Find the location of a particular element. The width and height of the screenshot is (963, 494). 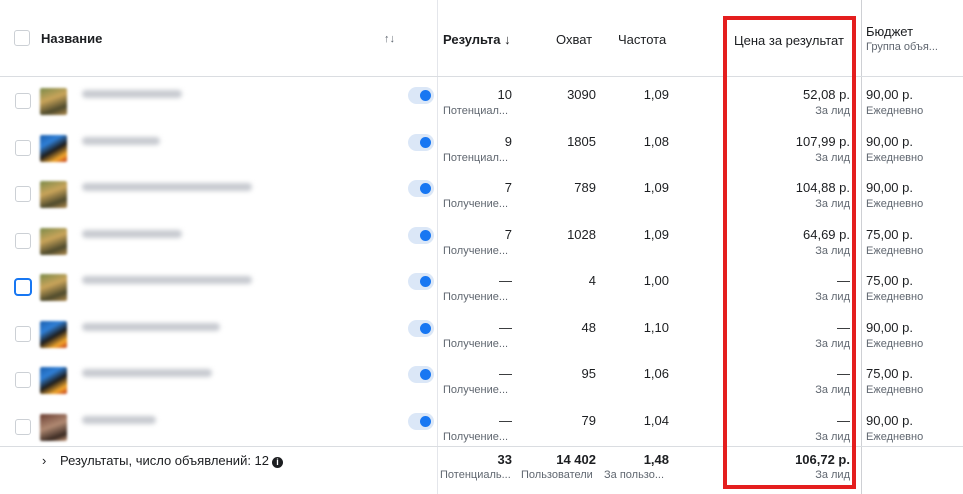

reach-value: 79 is located at coordinates (588, 420).